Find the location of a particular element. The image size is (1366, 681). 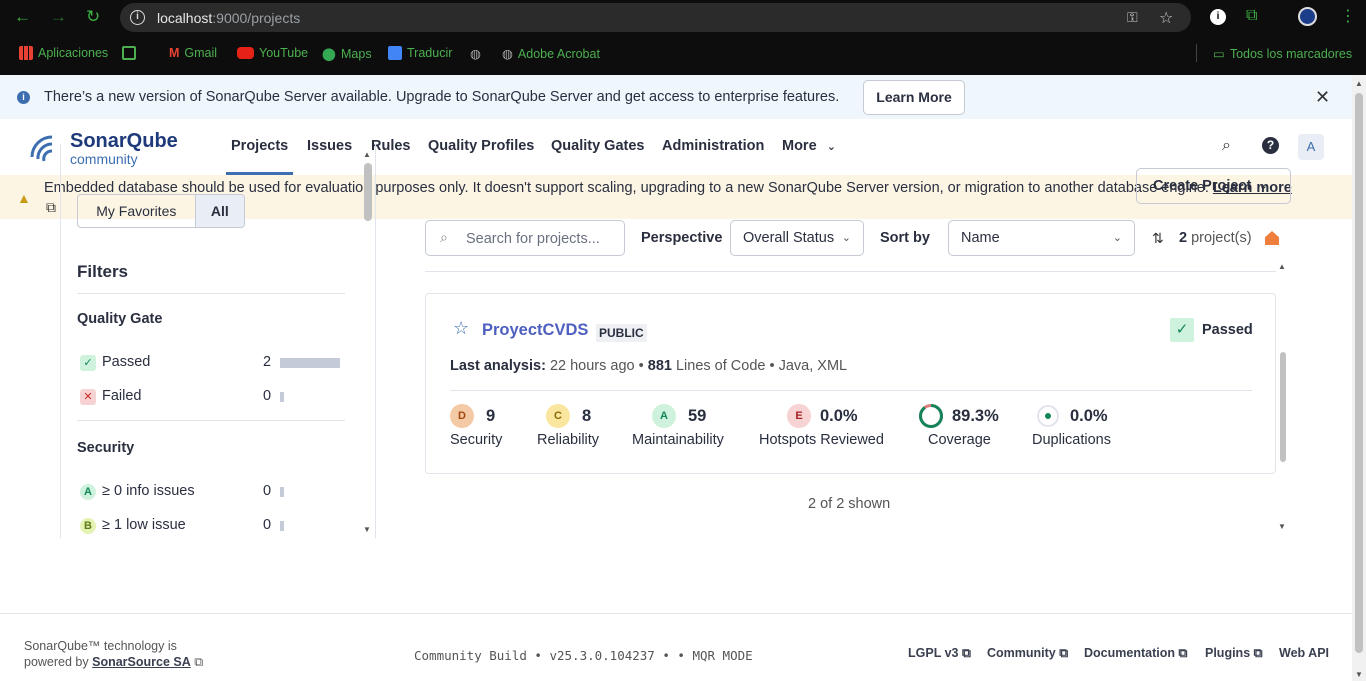

filter-security-a: A ≥ 0 info issues 0 is located at coordinates (211, 492).